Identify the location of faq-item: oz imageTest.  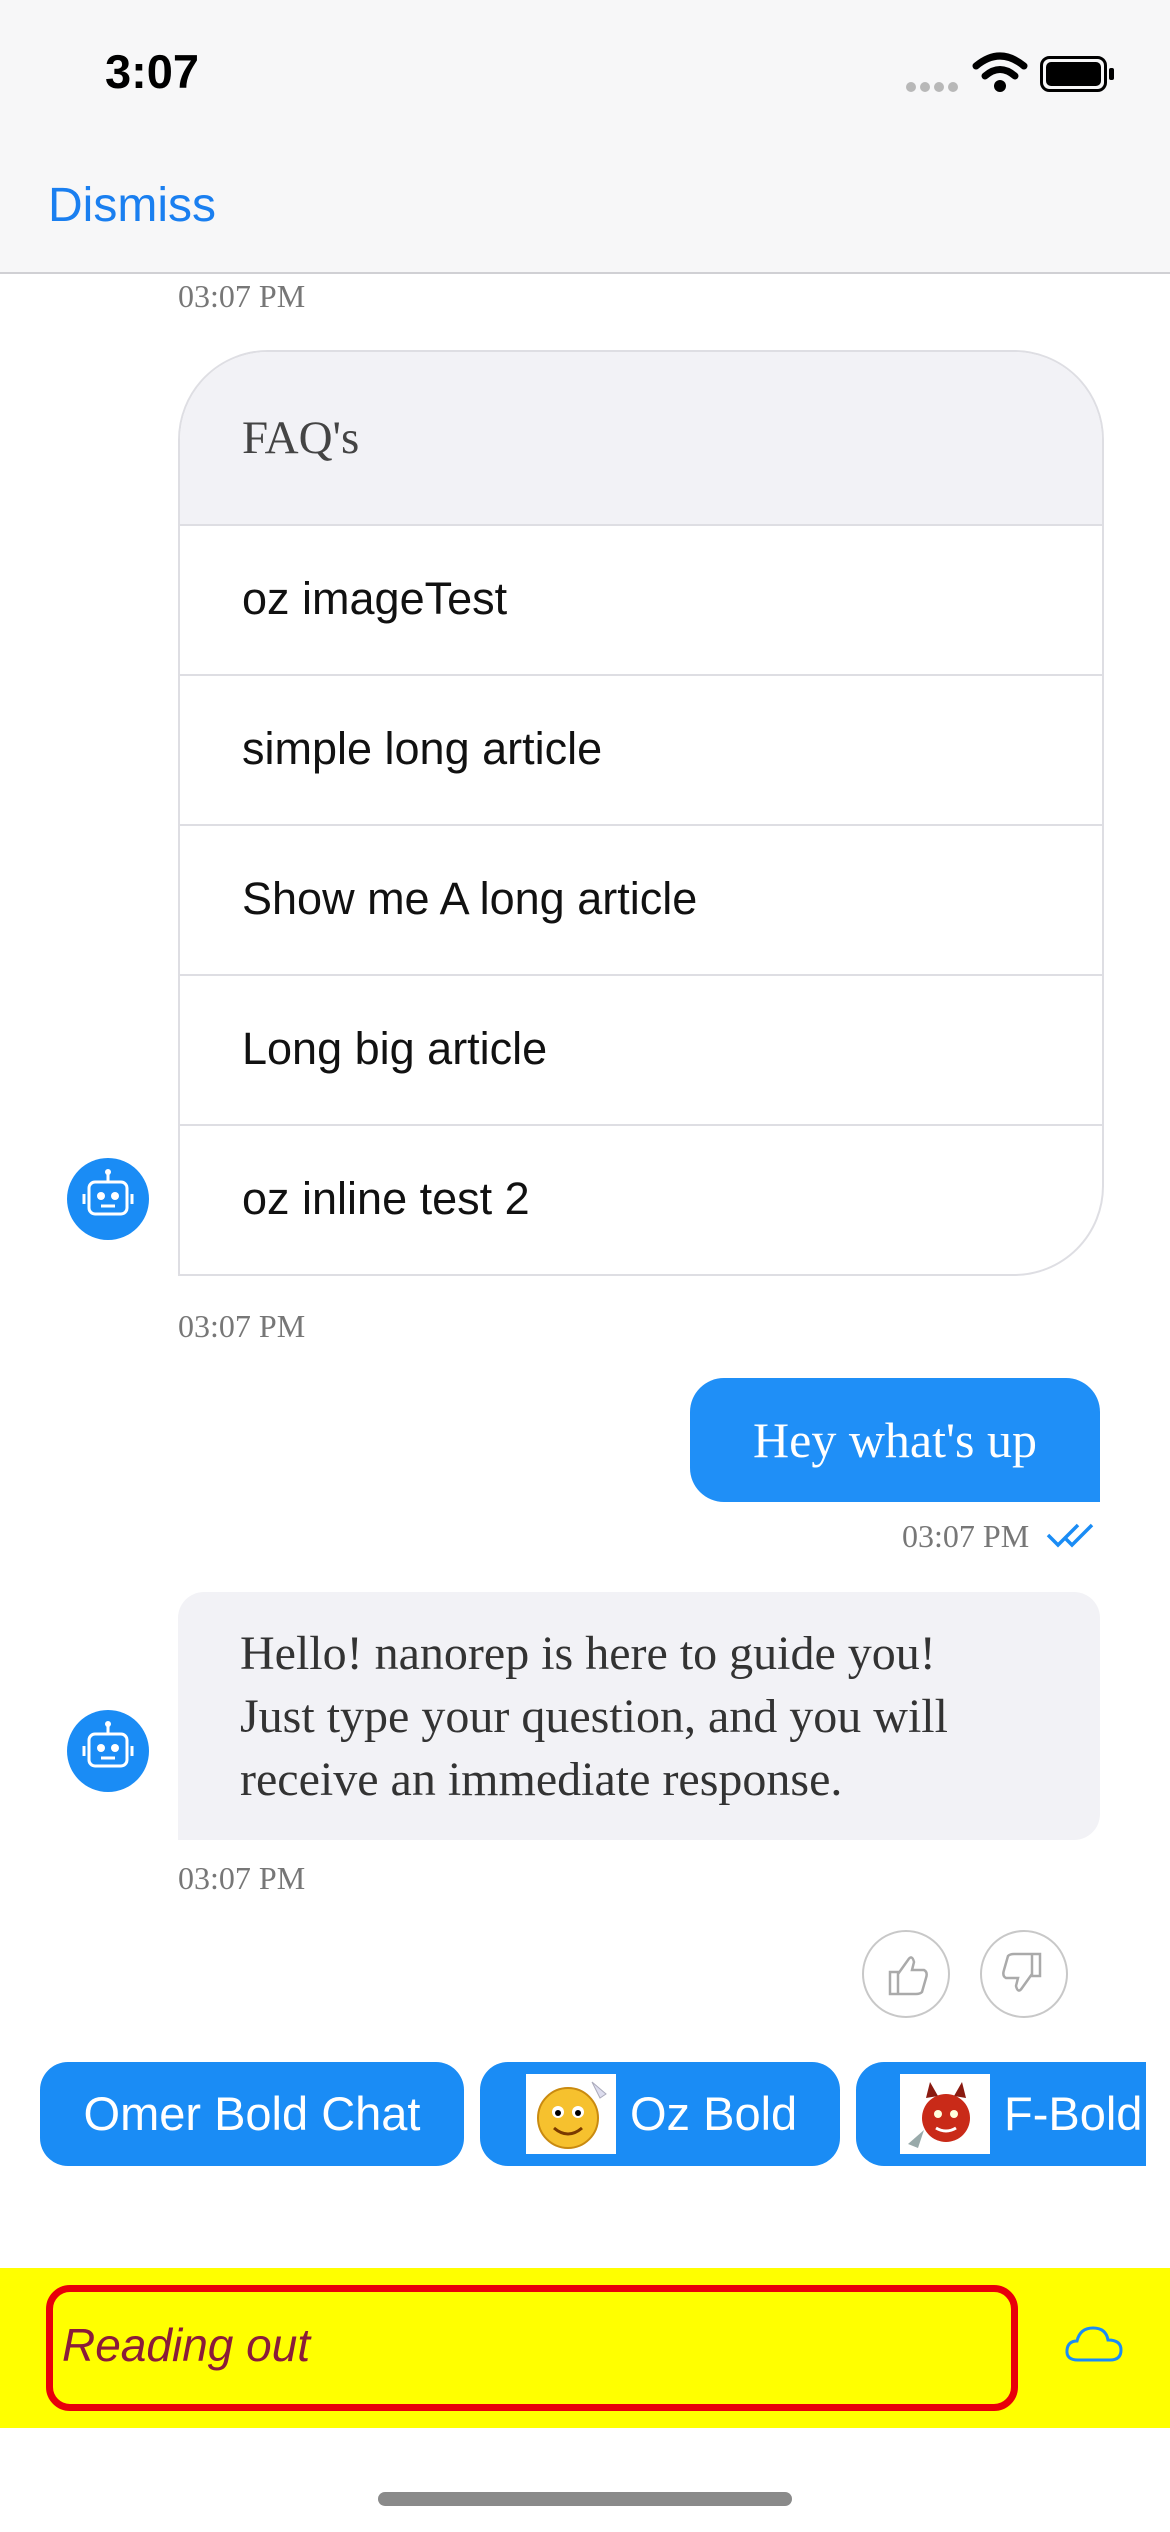
(641, 599).